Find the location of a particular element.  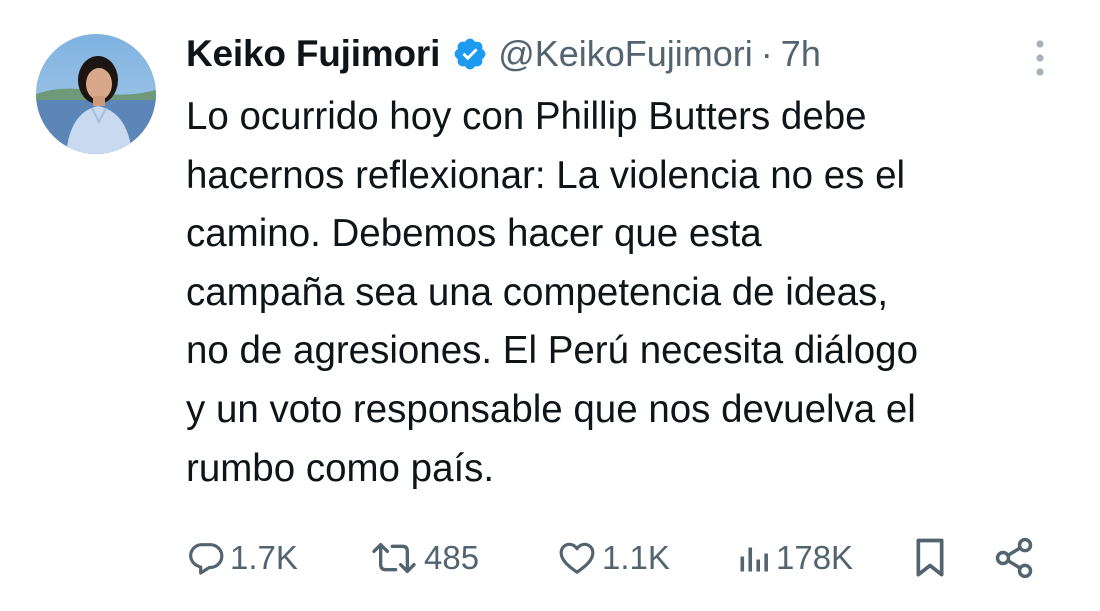

bookmark-icon is located at coordinates (930, 558).